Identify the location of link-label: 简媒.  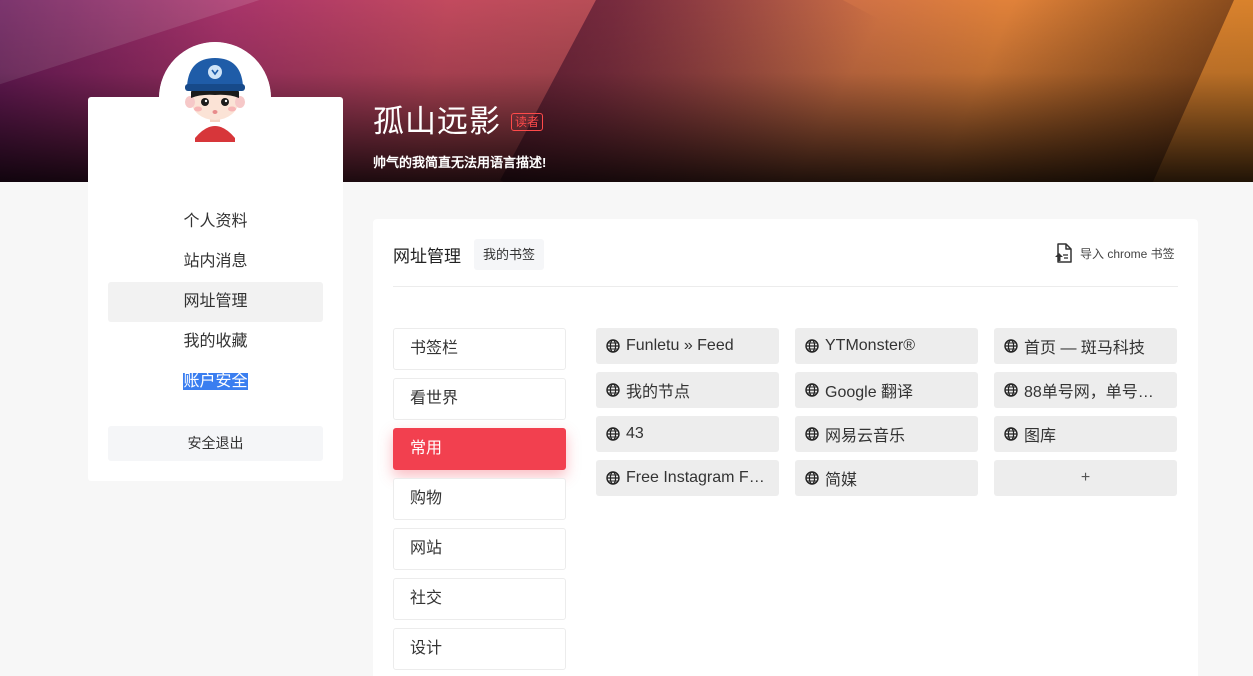
(841, 480).